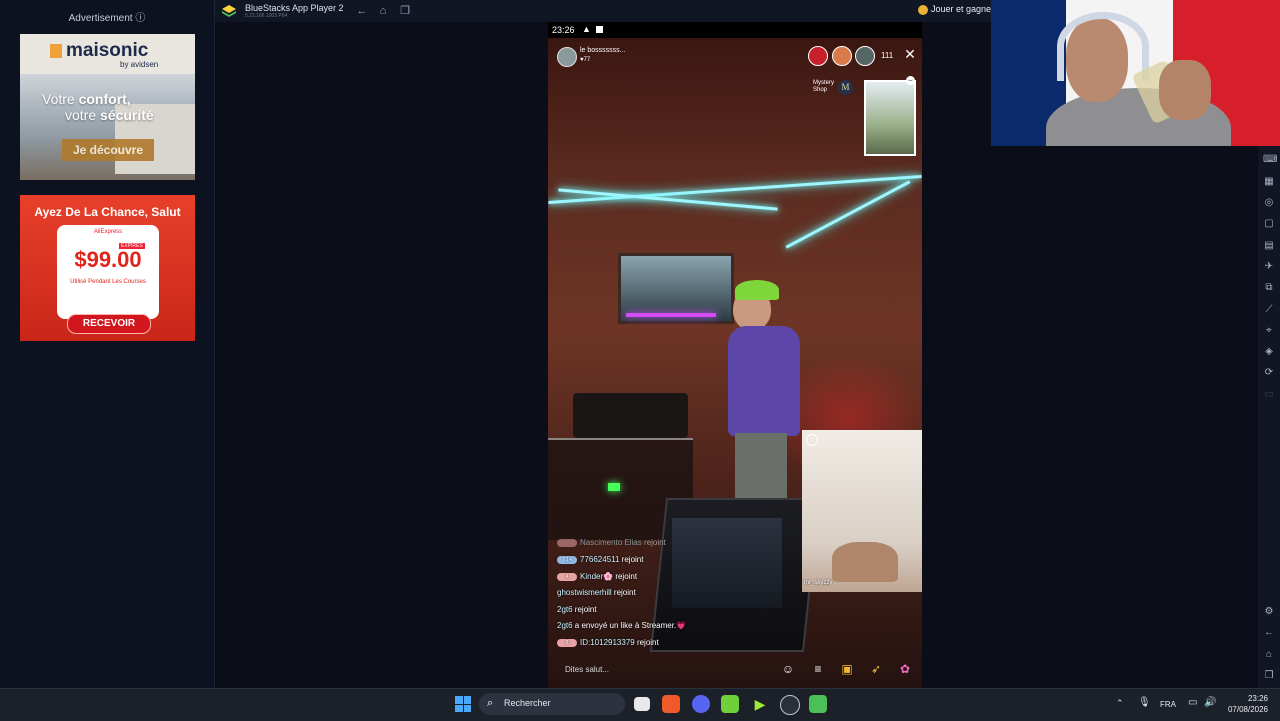  What do you see at coordinates (845, 87) in the screenshot?
I see `mystery-shop-icon: M` at bounding box center [845, 87].